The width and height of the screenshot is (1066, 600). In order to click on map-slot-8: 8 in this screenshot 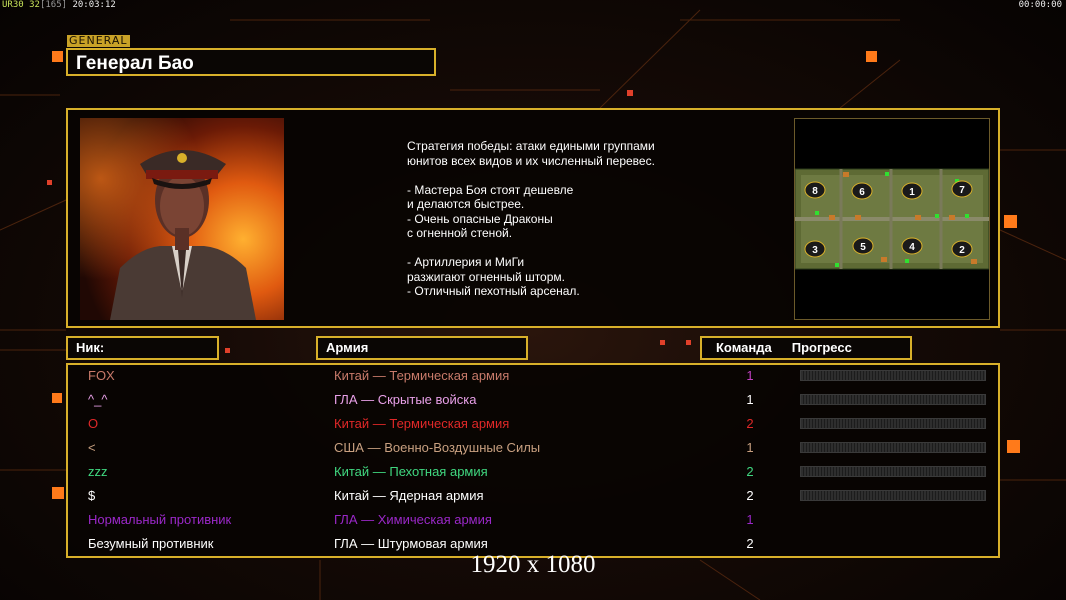, I will do `click(815, 190)`.